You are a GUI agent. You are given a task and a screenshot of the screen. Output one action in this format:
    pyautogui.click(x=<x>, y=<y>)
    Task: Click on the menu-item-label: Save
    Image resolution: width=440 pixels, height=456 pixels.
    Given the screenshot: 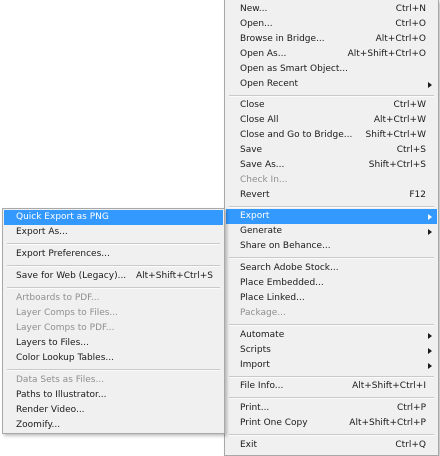 What is the action you would take?
    pyautogui.click(x=251, y=150)
    